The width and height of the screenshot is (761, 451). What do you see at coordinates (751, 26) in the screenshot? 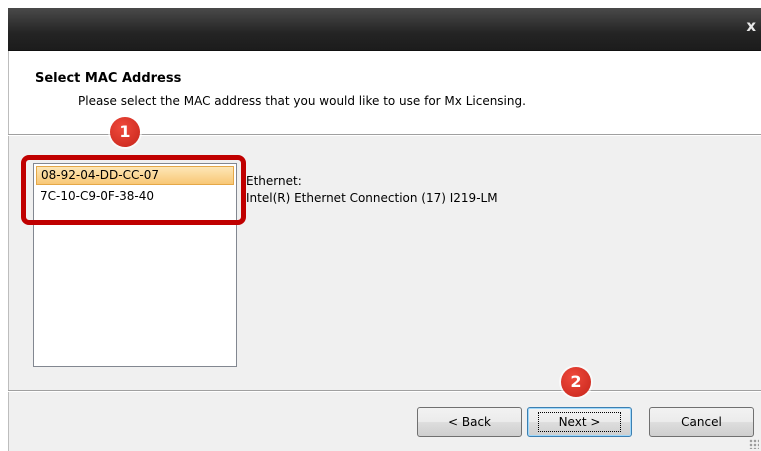
I see `close-icon: x` at bounding box center [751, 26].